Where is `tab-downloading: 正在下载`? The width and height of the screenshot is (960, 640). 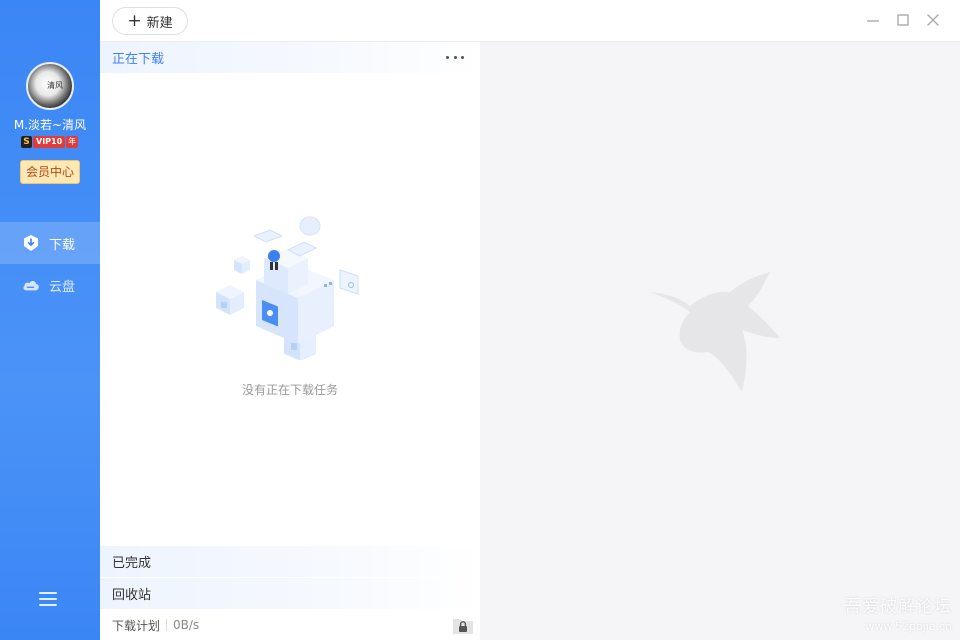
tab-downloading: 正在下载 is located at coordinates (290, 57).